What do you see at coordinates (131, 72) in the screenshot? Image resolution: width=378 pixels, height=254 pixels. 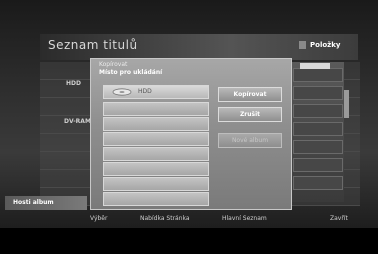 I see `dialog-subtitle: Místo pro ukládání` at bounding box center [131, 72].